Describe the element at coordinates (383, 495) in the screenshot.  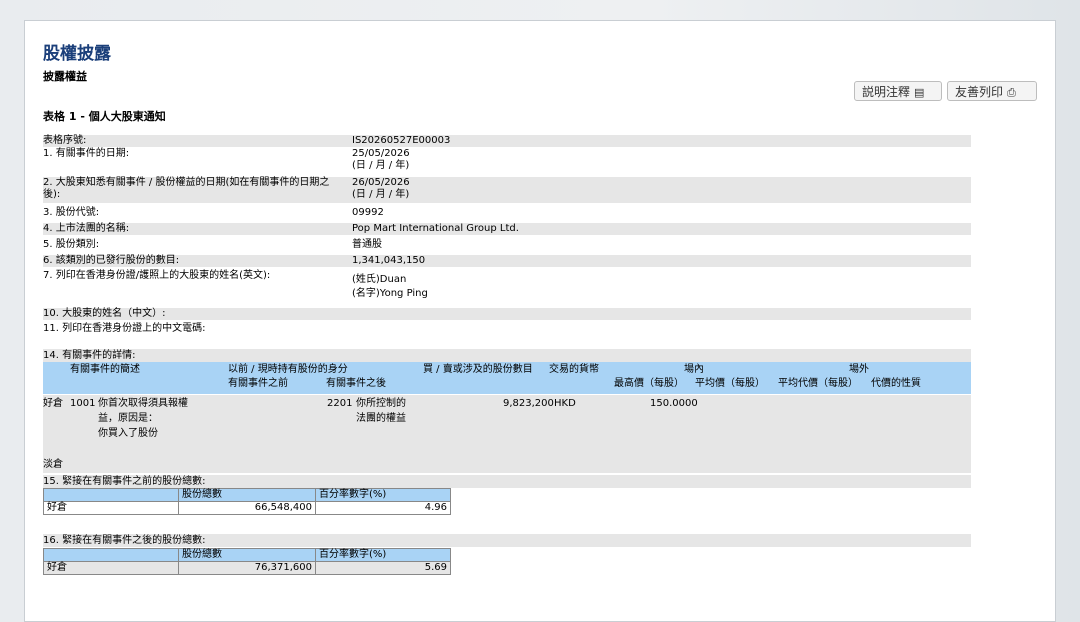
I see `before-head-percent: 百分率數字(%)` at that location.